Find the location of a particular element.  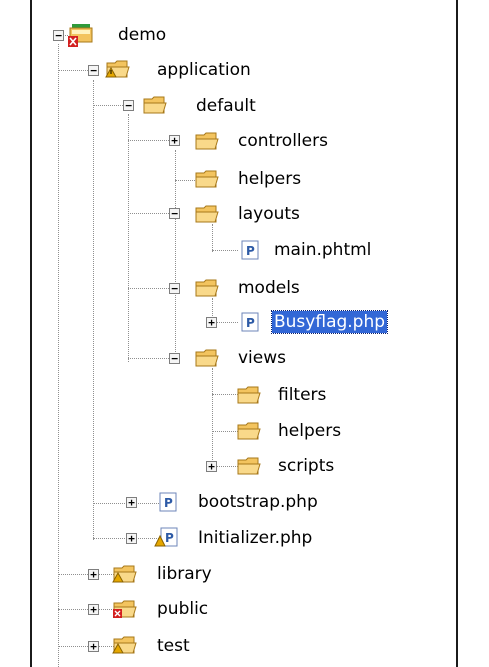

expand-toggle-scripts: + is located at coordinates (211, 466).